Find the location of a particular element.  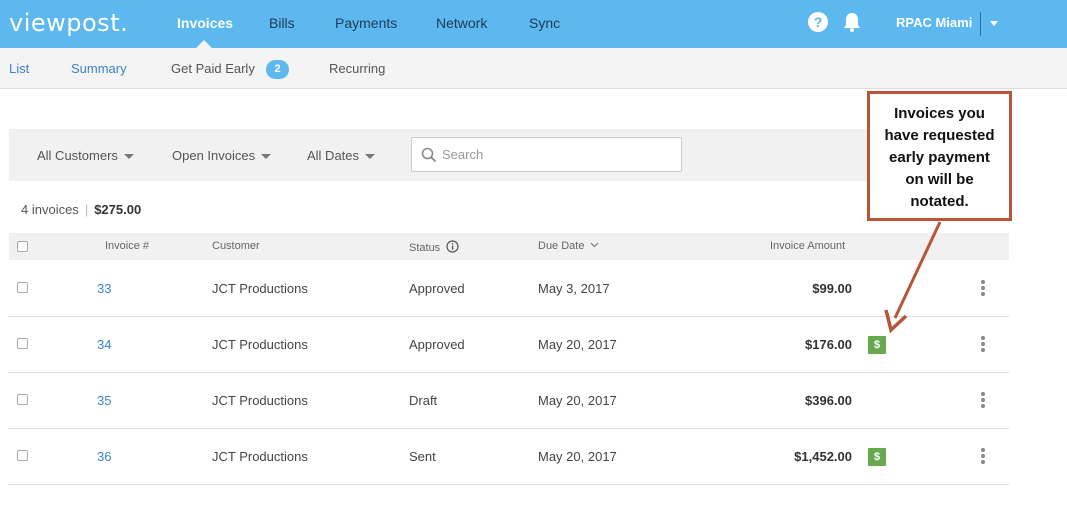

header-customer: Customer is located at coordinates (236, 246).